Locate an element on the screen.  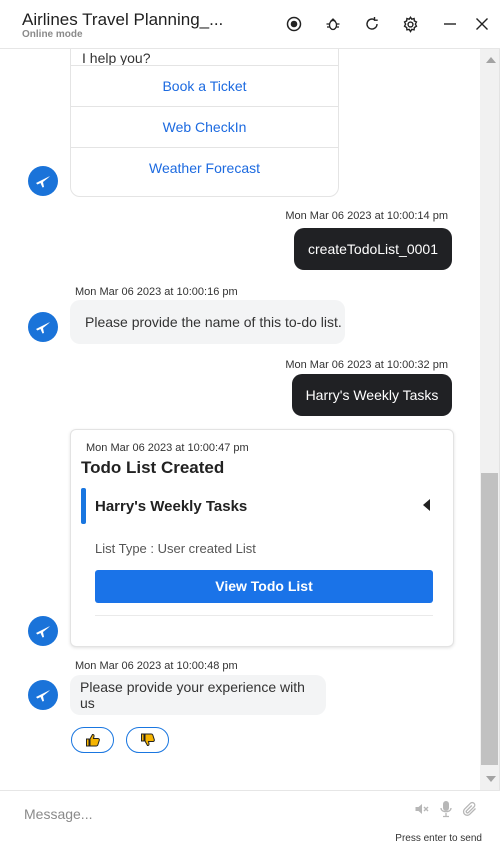
web-checkin-option: Web CheckIn is located at coordinates (204, 126).